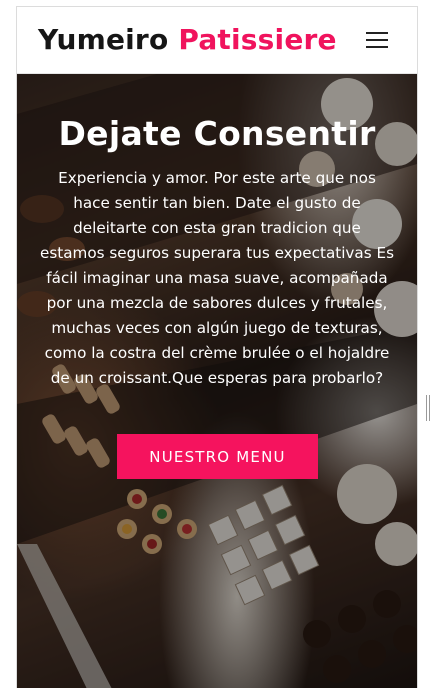 Image resolution: width=442 pixels, height=688 pixels. I want to click on hero-title: Dejate Consentir, so click(217, 133).